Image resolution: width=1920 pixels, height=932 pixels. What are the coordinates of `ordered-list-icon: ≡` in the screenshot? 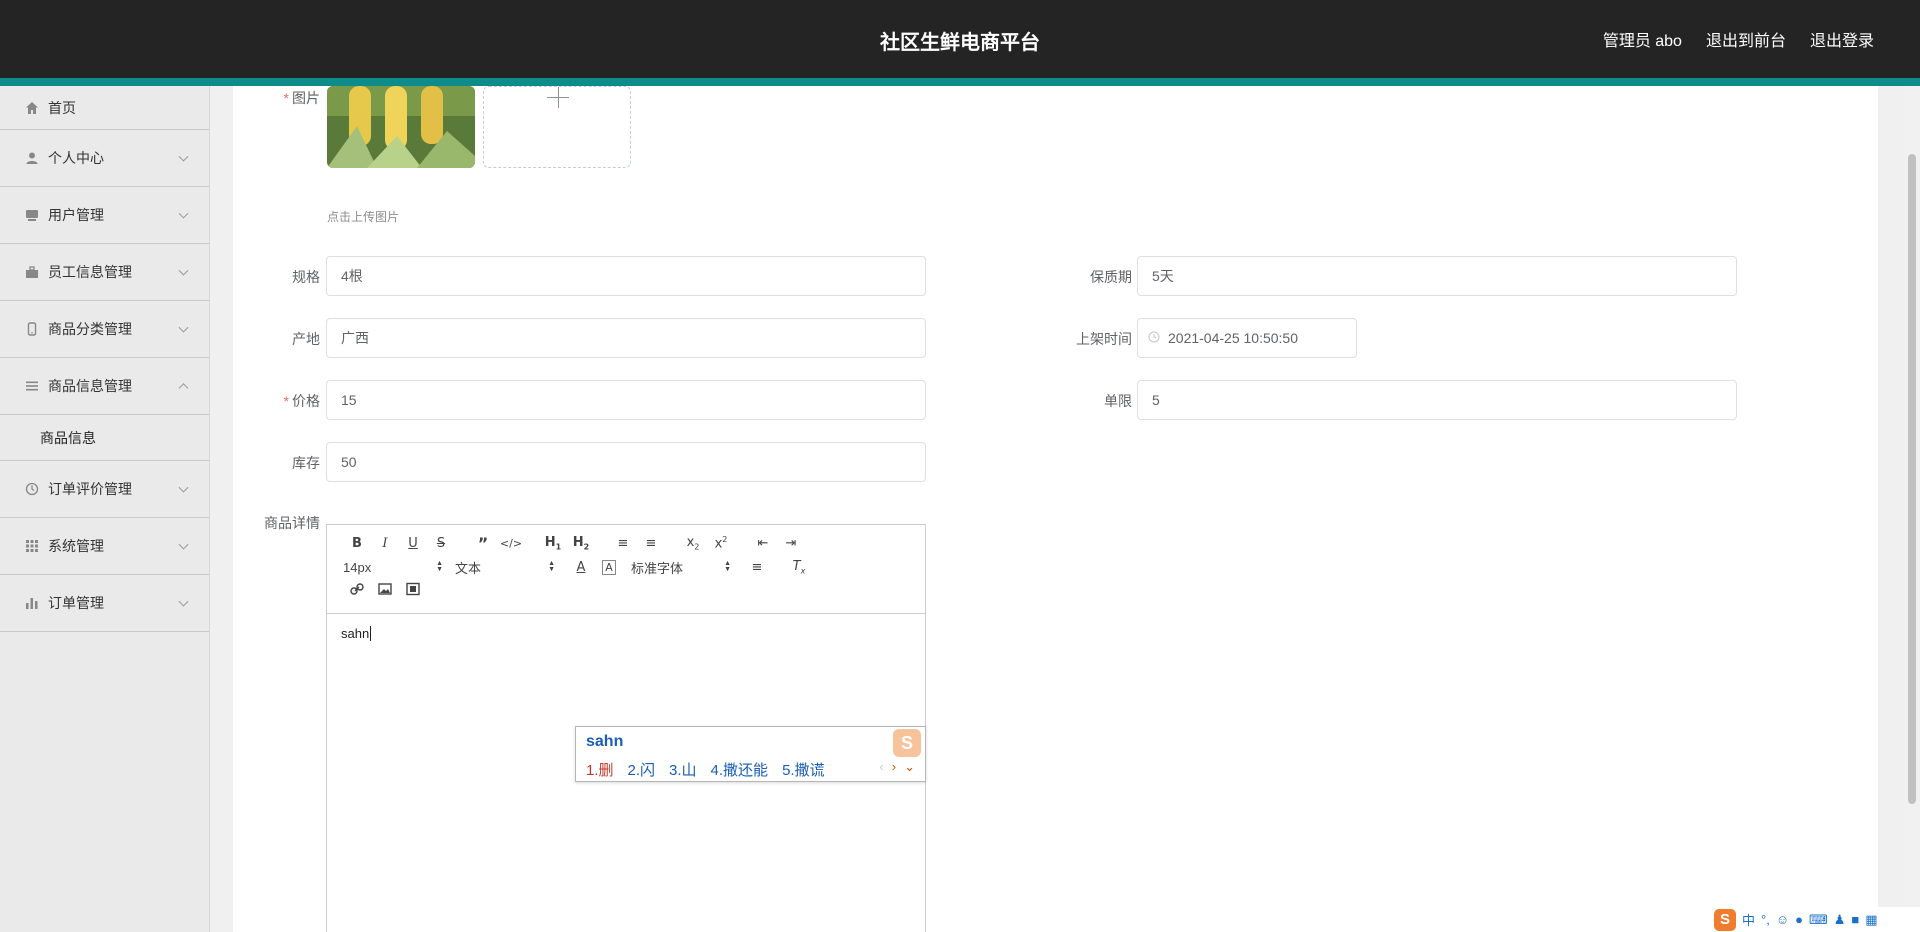 It's located at (623, 543).